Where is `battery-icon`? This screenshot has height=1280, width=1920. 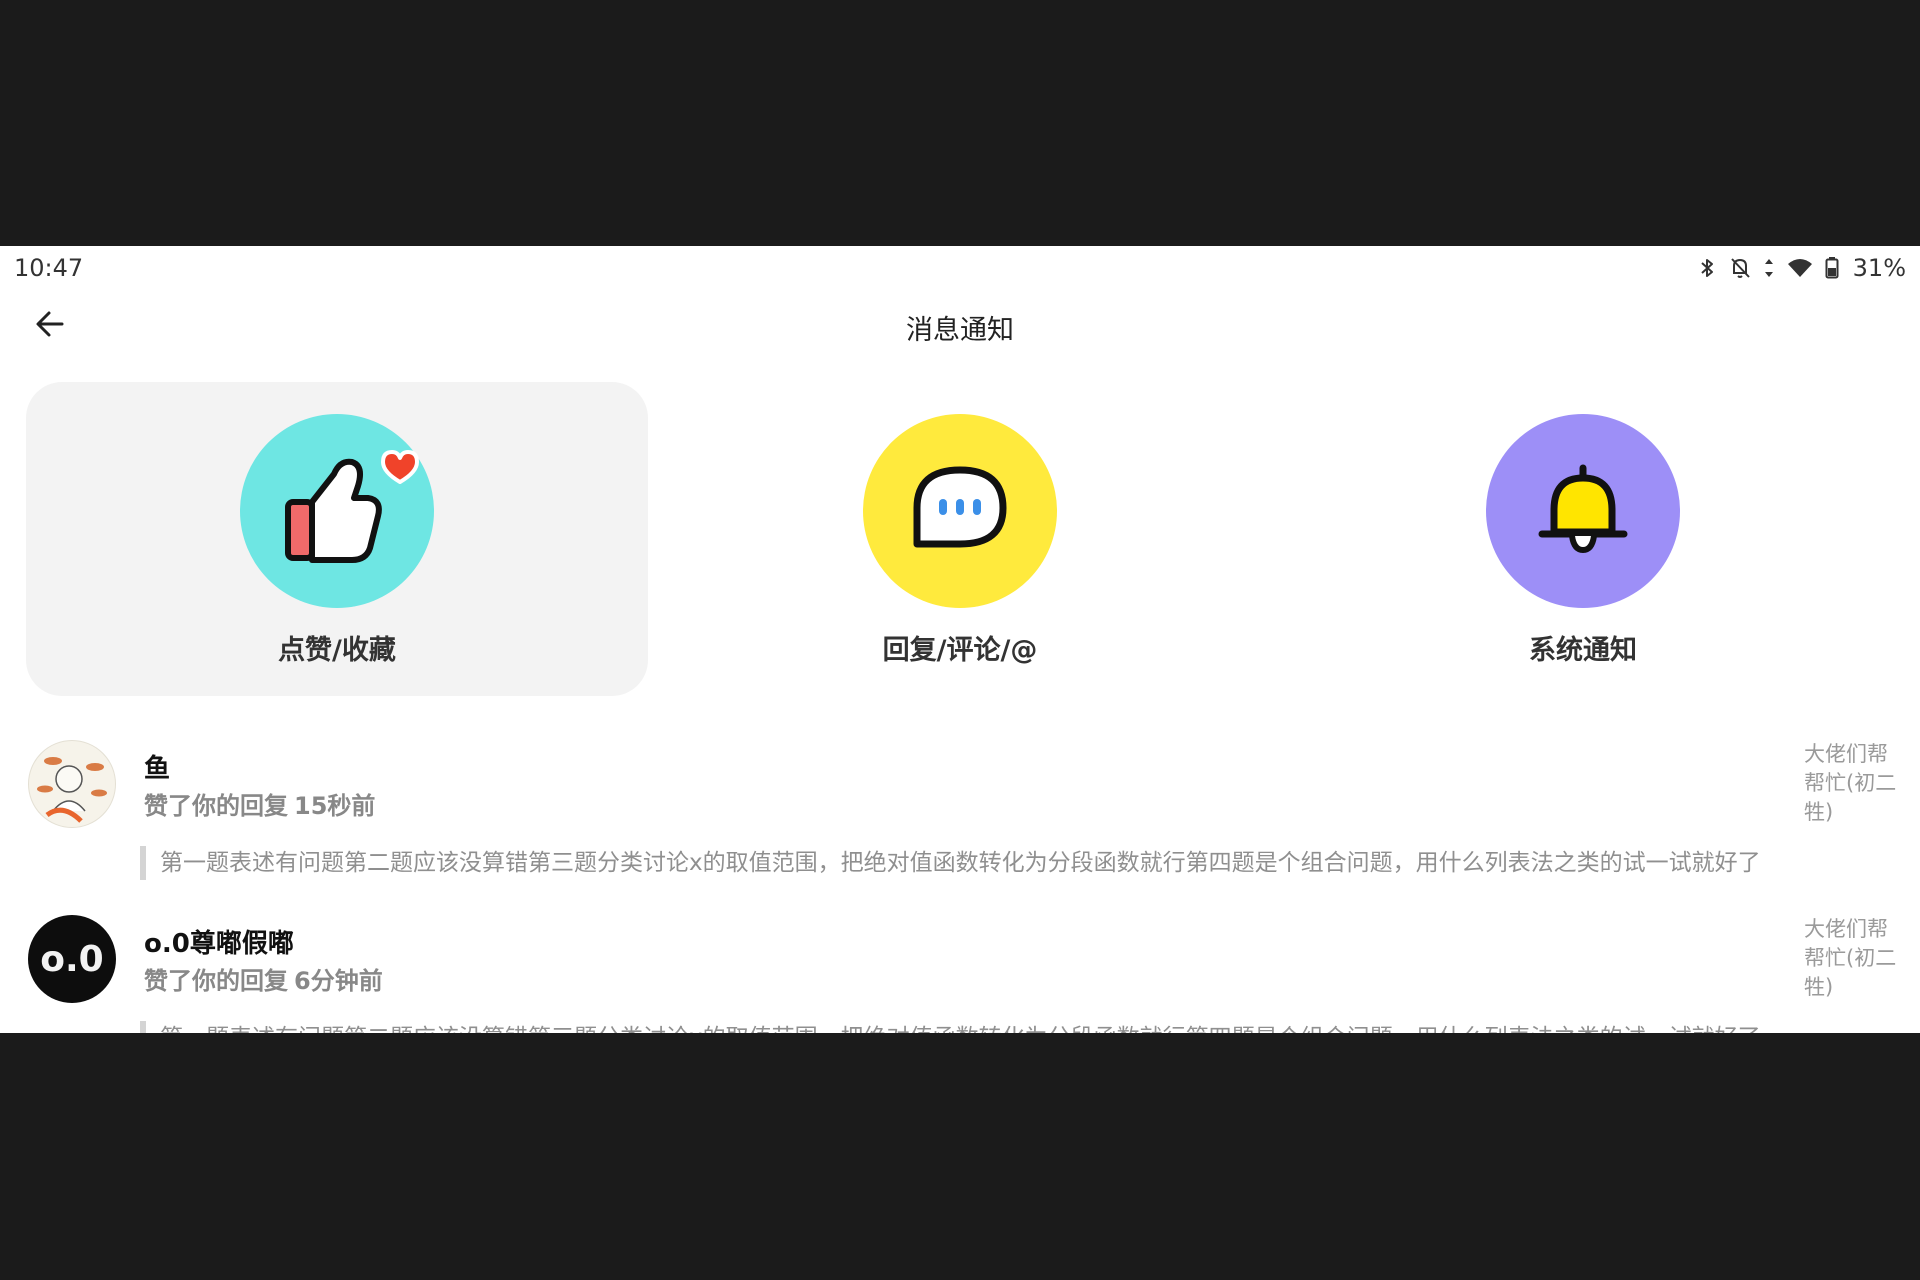 battery-icon is located at coordinates (1832, 268).